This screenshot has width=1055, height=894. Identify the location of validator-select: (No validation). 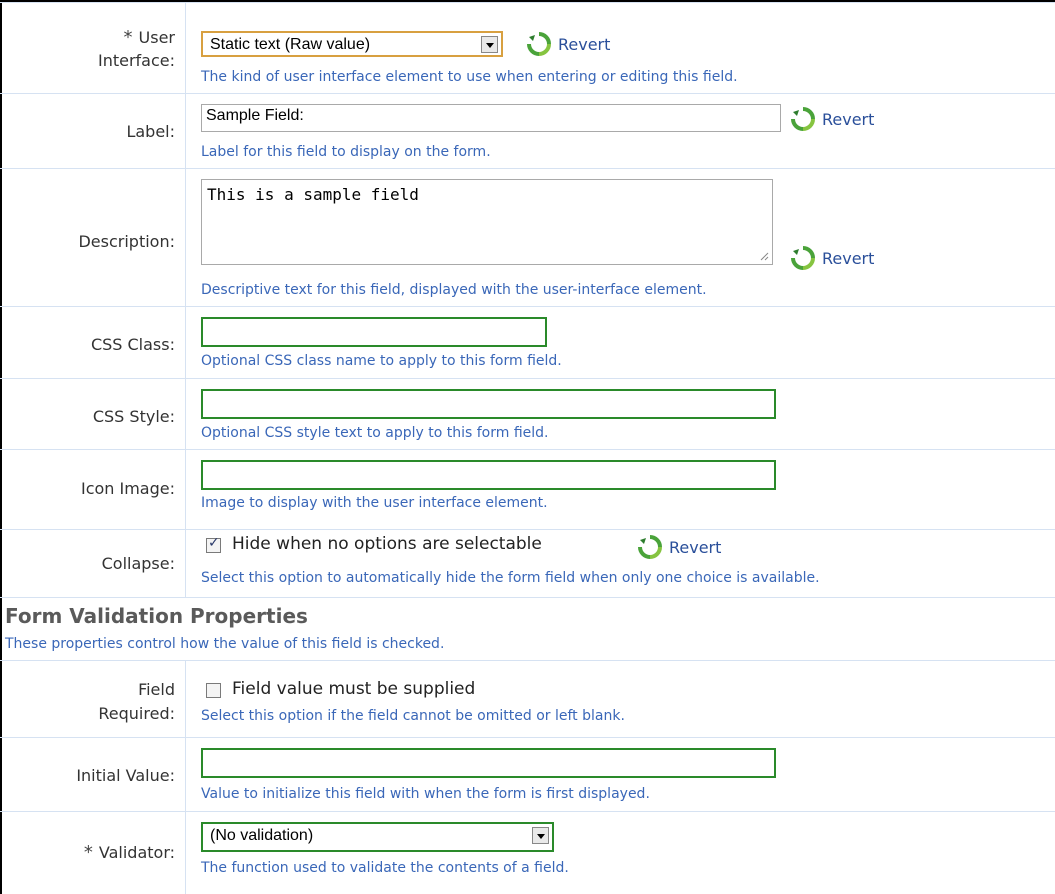
(377, 837).